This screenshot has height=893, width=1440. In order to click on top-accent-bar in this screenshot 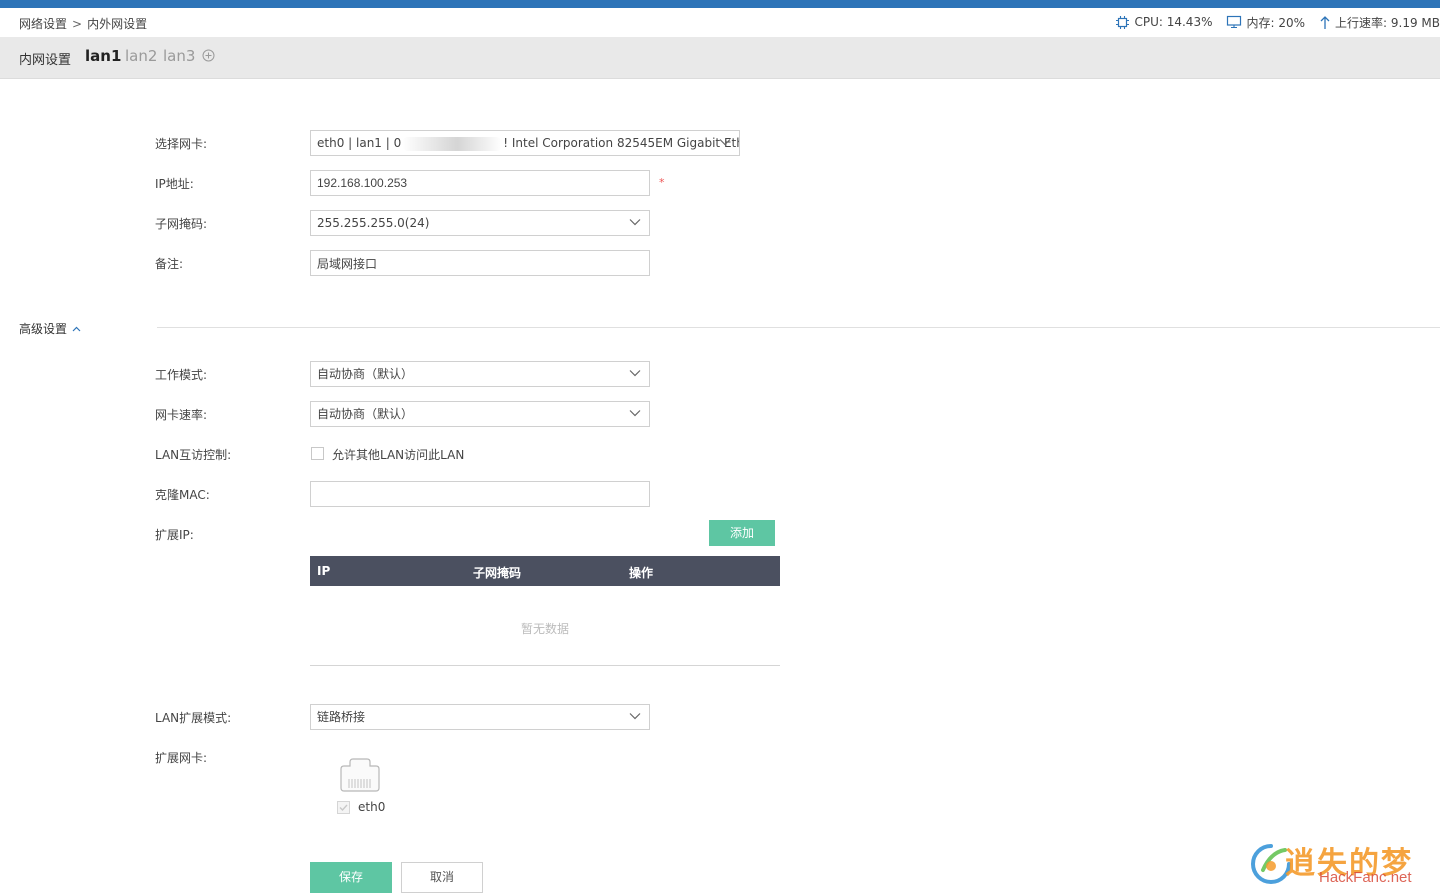, I will do `click(720, 4)`.